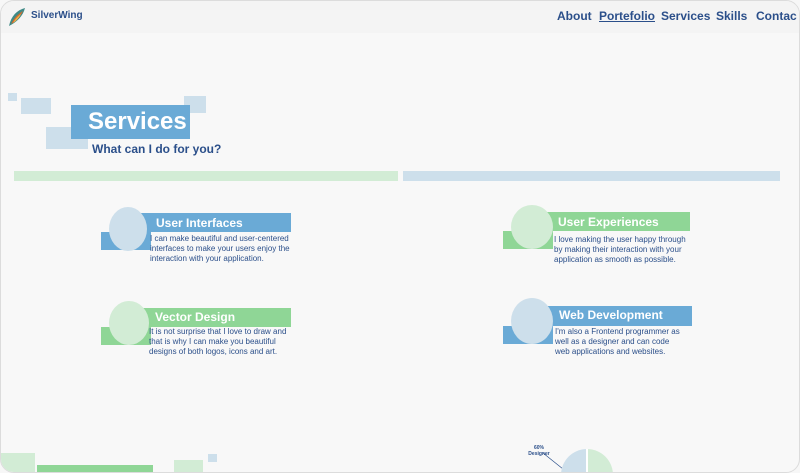 This screenshot has height=473, width=800. Describe the element at coordinates (57, 15) in the screenshot. I see `brand-name: SilverWing` at that location.